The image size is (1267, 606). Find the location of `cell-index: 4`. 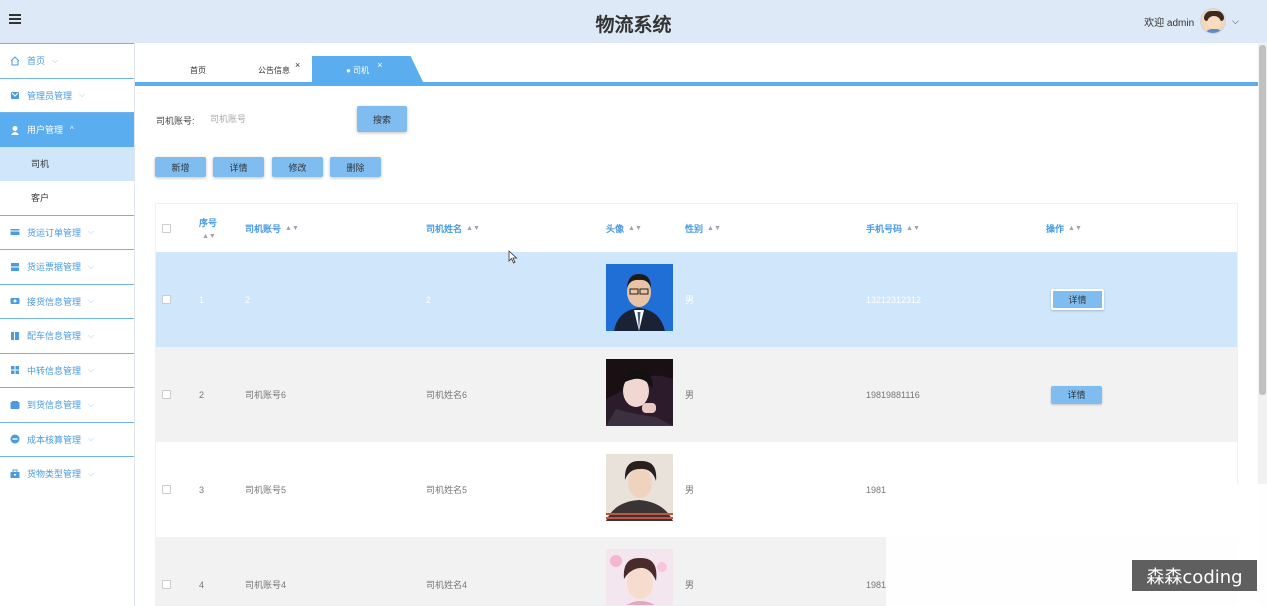

cell-index: 4 is located at coordinates (202, 584).